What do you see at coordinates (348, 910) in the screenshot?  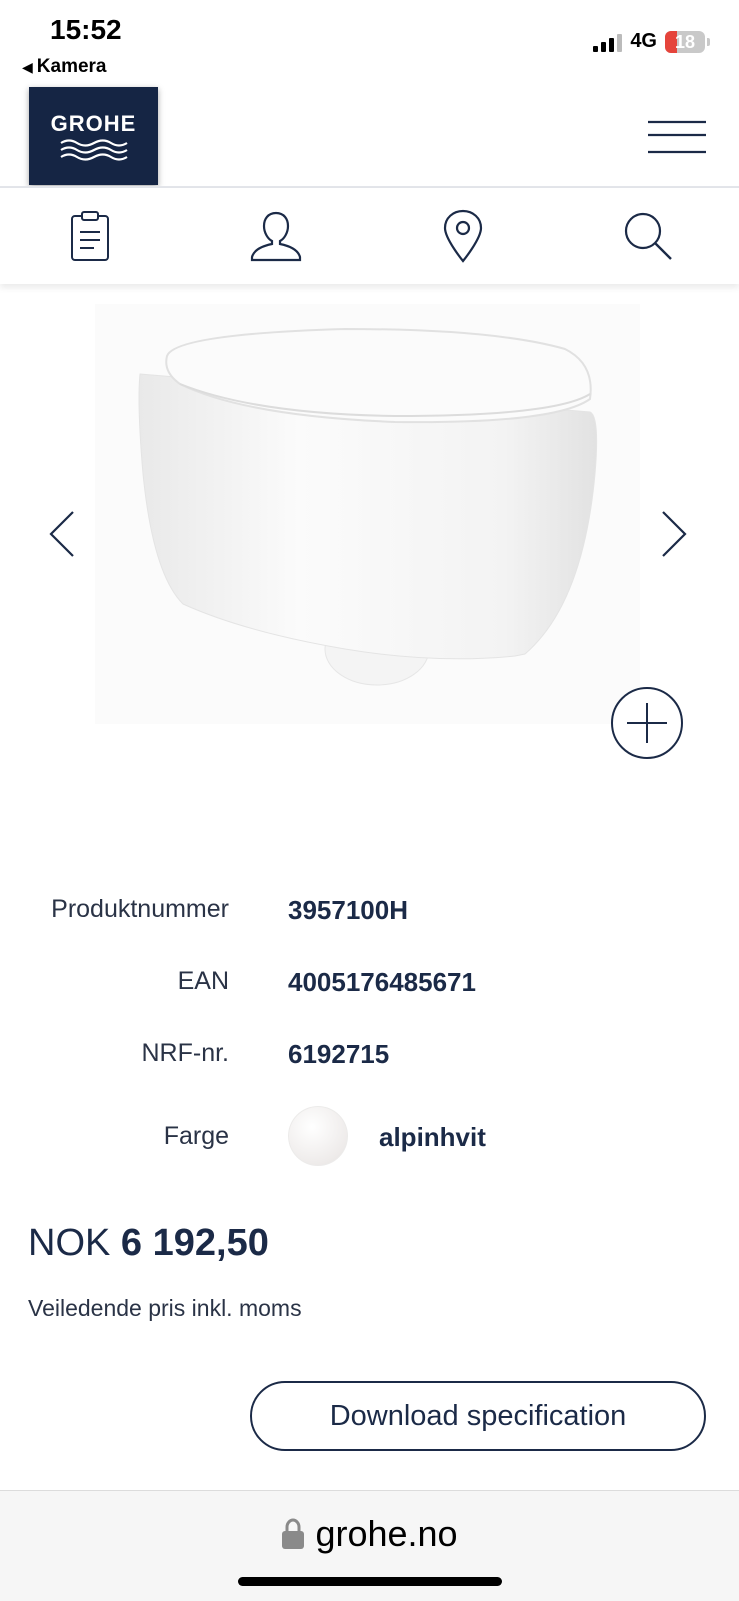 I see `spec-value: 3957100H` at bounding box center [348, 910].